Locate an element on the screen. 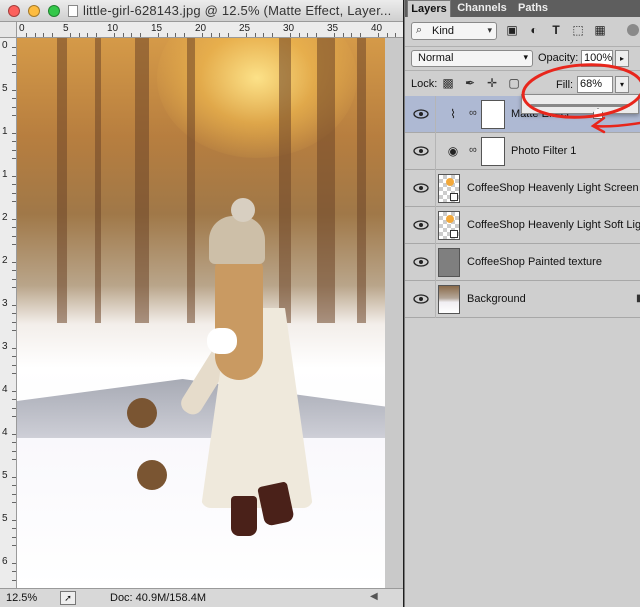  layer-row-heavenly-light-soft-light: CoffeeShop Heavenly Light Soft Light is located at coordinates (522, 225).